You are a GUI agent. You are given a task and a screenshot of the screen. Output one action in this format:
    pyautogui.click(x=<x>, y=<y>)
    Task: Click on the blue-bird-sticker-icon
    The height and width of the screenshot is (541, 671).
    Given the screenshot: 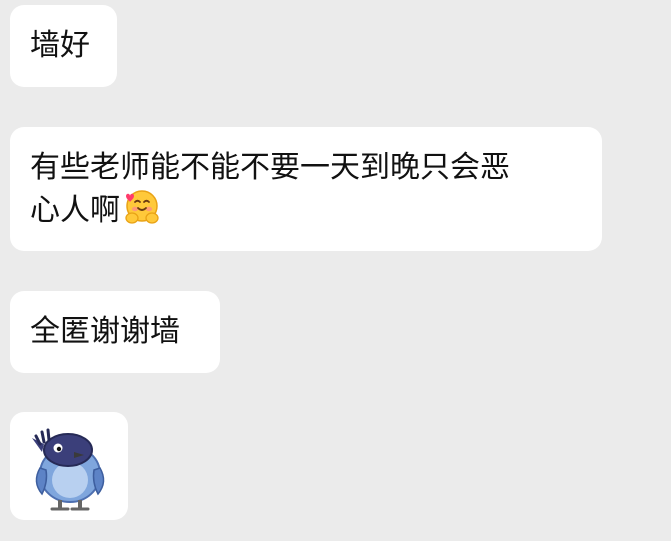 What is the action you would take?
    pyautogui.click(x=69, y=472)
    